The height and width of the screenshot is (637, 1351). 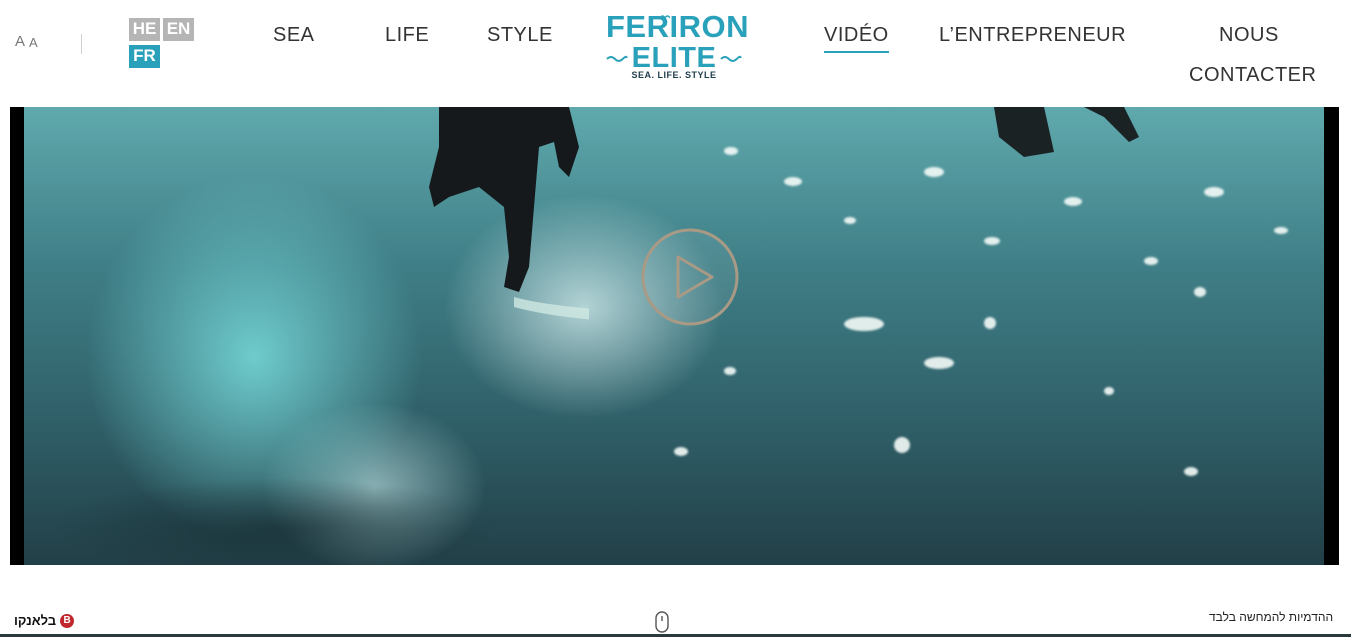 What do you see at coordinates (520, 35) in the screenshot?
I see `nav-style: STYLE` at bounding box center [520, 35].